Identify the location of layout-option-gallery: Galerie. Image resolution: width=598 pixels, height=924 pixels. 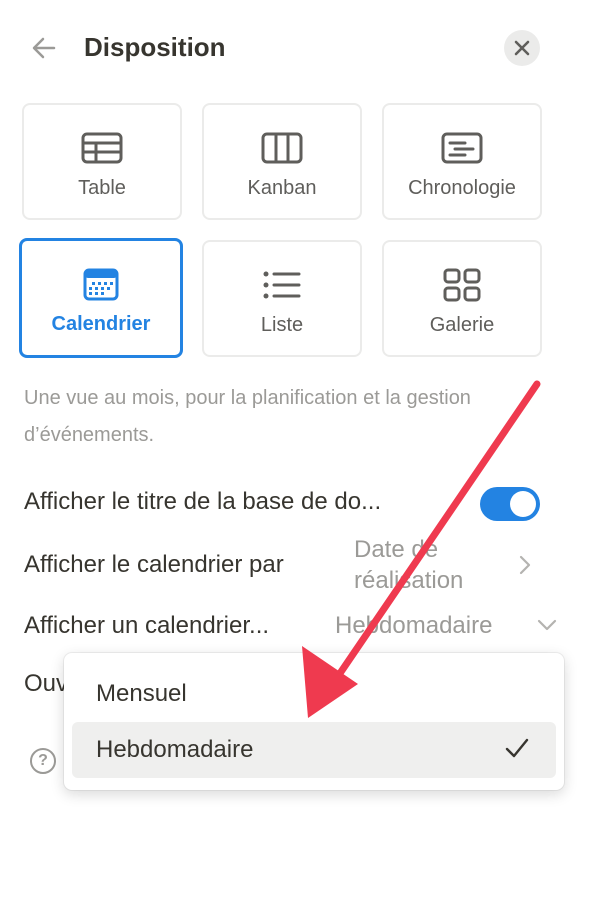
(462, 298).